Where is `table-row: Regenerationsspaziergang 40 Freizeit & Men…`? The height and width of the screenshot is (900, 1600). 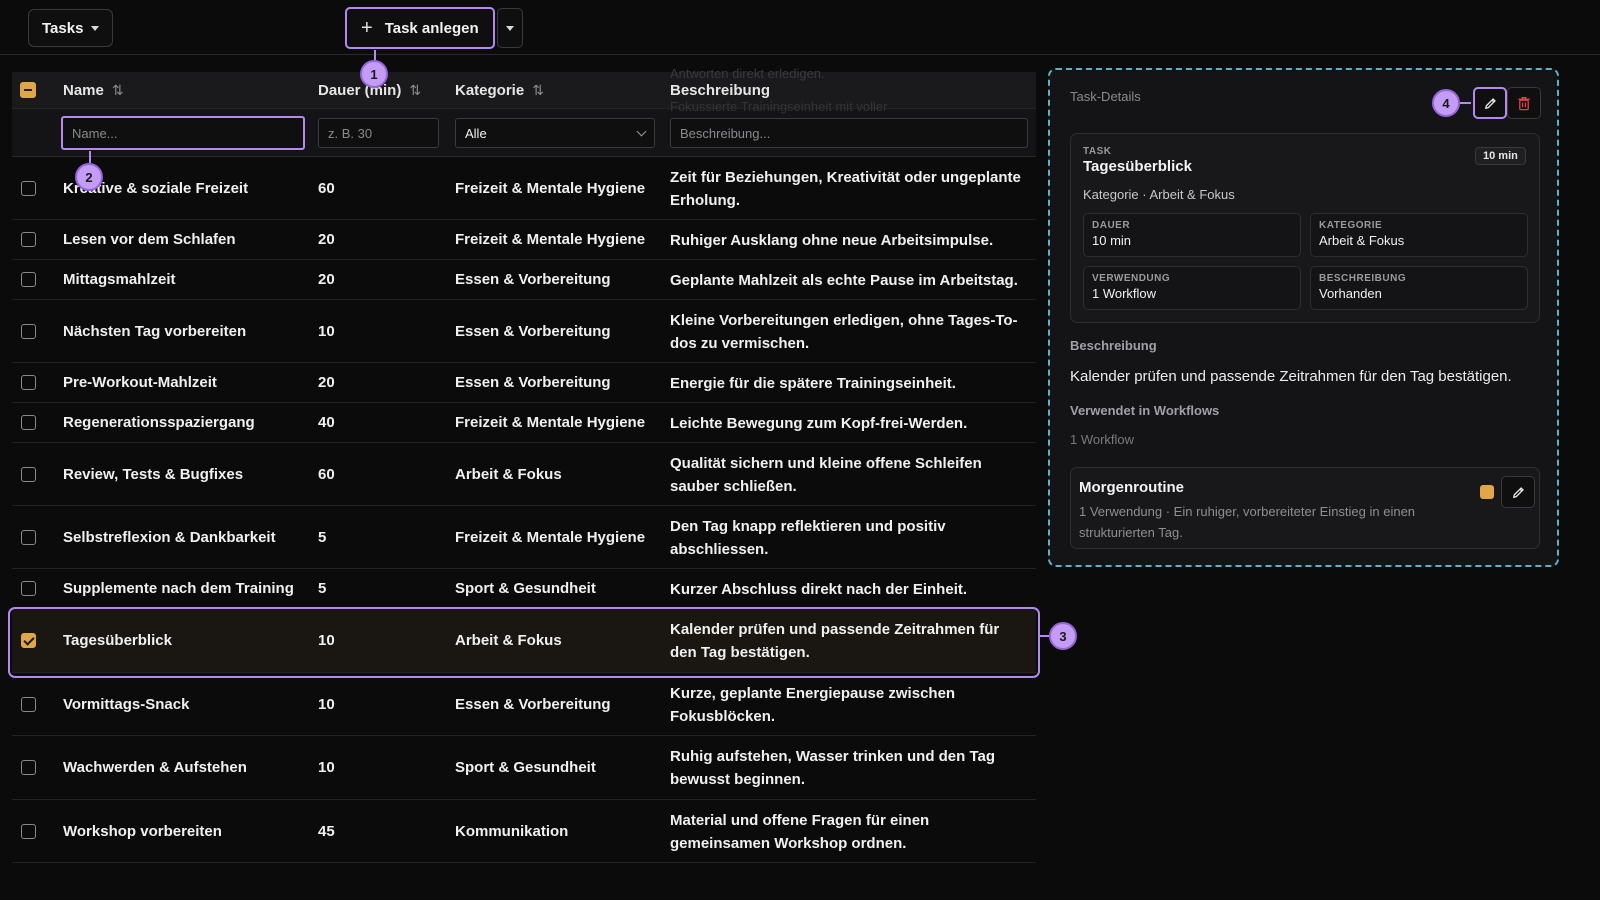 table-row: Regenerationsspaziergang 40 Freizeit & Men… is located at coordinates (524, 423).